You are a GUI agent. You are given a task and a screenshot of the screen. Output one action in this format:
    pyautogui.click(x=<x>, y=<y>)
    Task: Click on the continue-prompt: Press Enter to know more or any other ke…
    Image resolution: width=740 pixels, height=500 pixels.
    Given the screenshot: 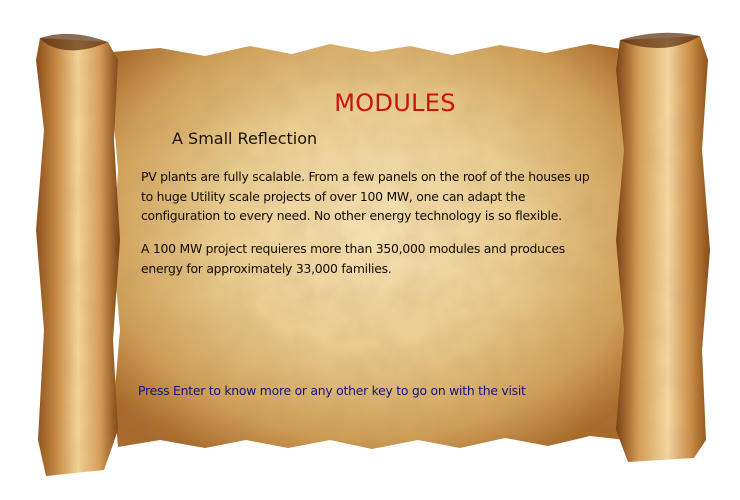 What is the action you would take?
    pyautogui.click(x=332, y=390)
    